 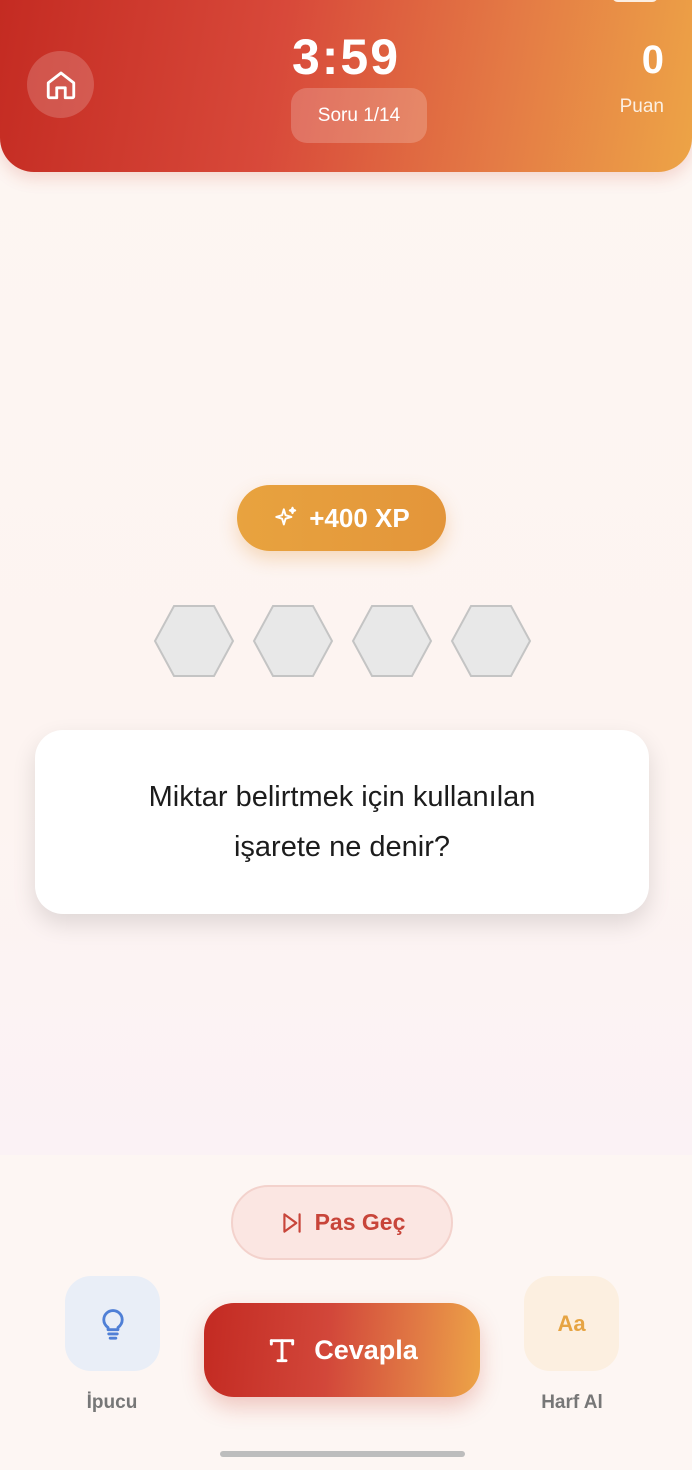 What do you see at coordinates (282, 1351) in the screenshot?
I see `text-type-icon` at bounding box center [282, 1351].